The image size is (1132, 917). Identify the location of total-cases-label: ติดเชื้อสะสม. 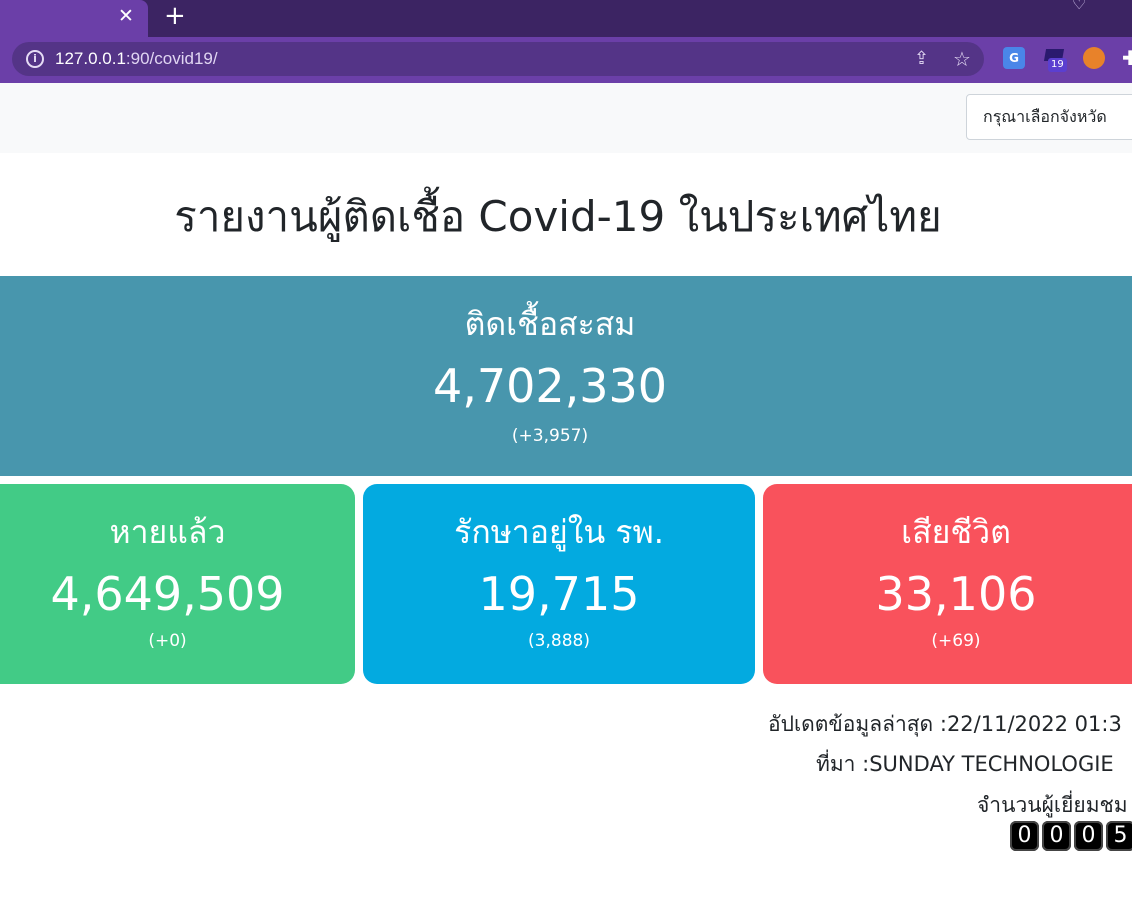
(550, 324).